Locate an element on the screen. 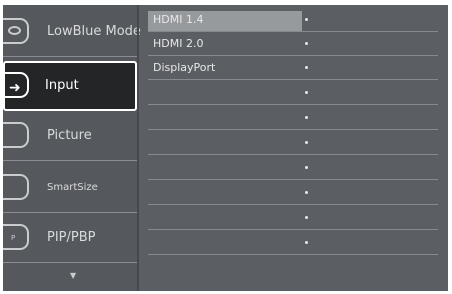 This screenshot has height=294, width=452. menu-item-picture: Picture is located at coordinates (70, 136).